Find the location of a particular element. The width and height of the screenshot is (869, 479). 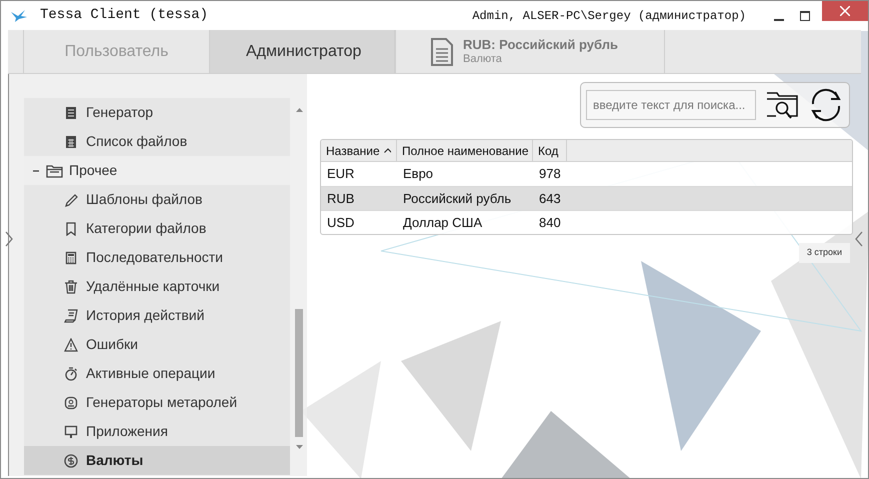

spreadsheet-icon is located at coordinates (71, 141).